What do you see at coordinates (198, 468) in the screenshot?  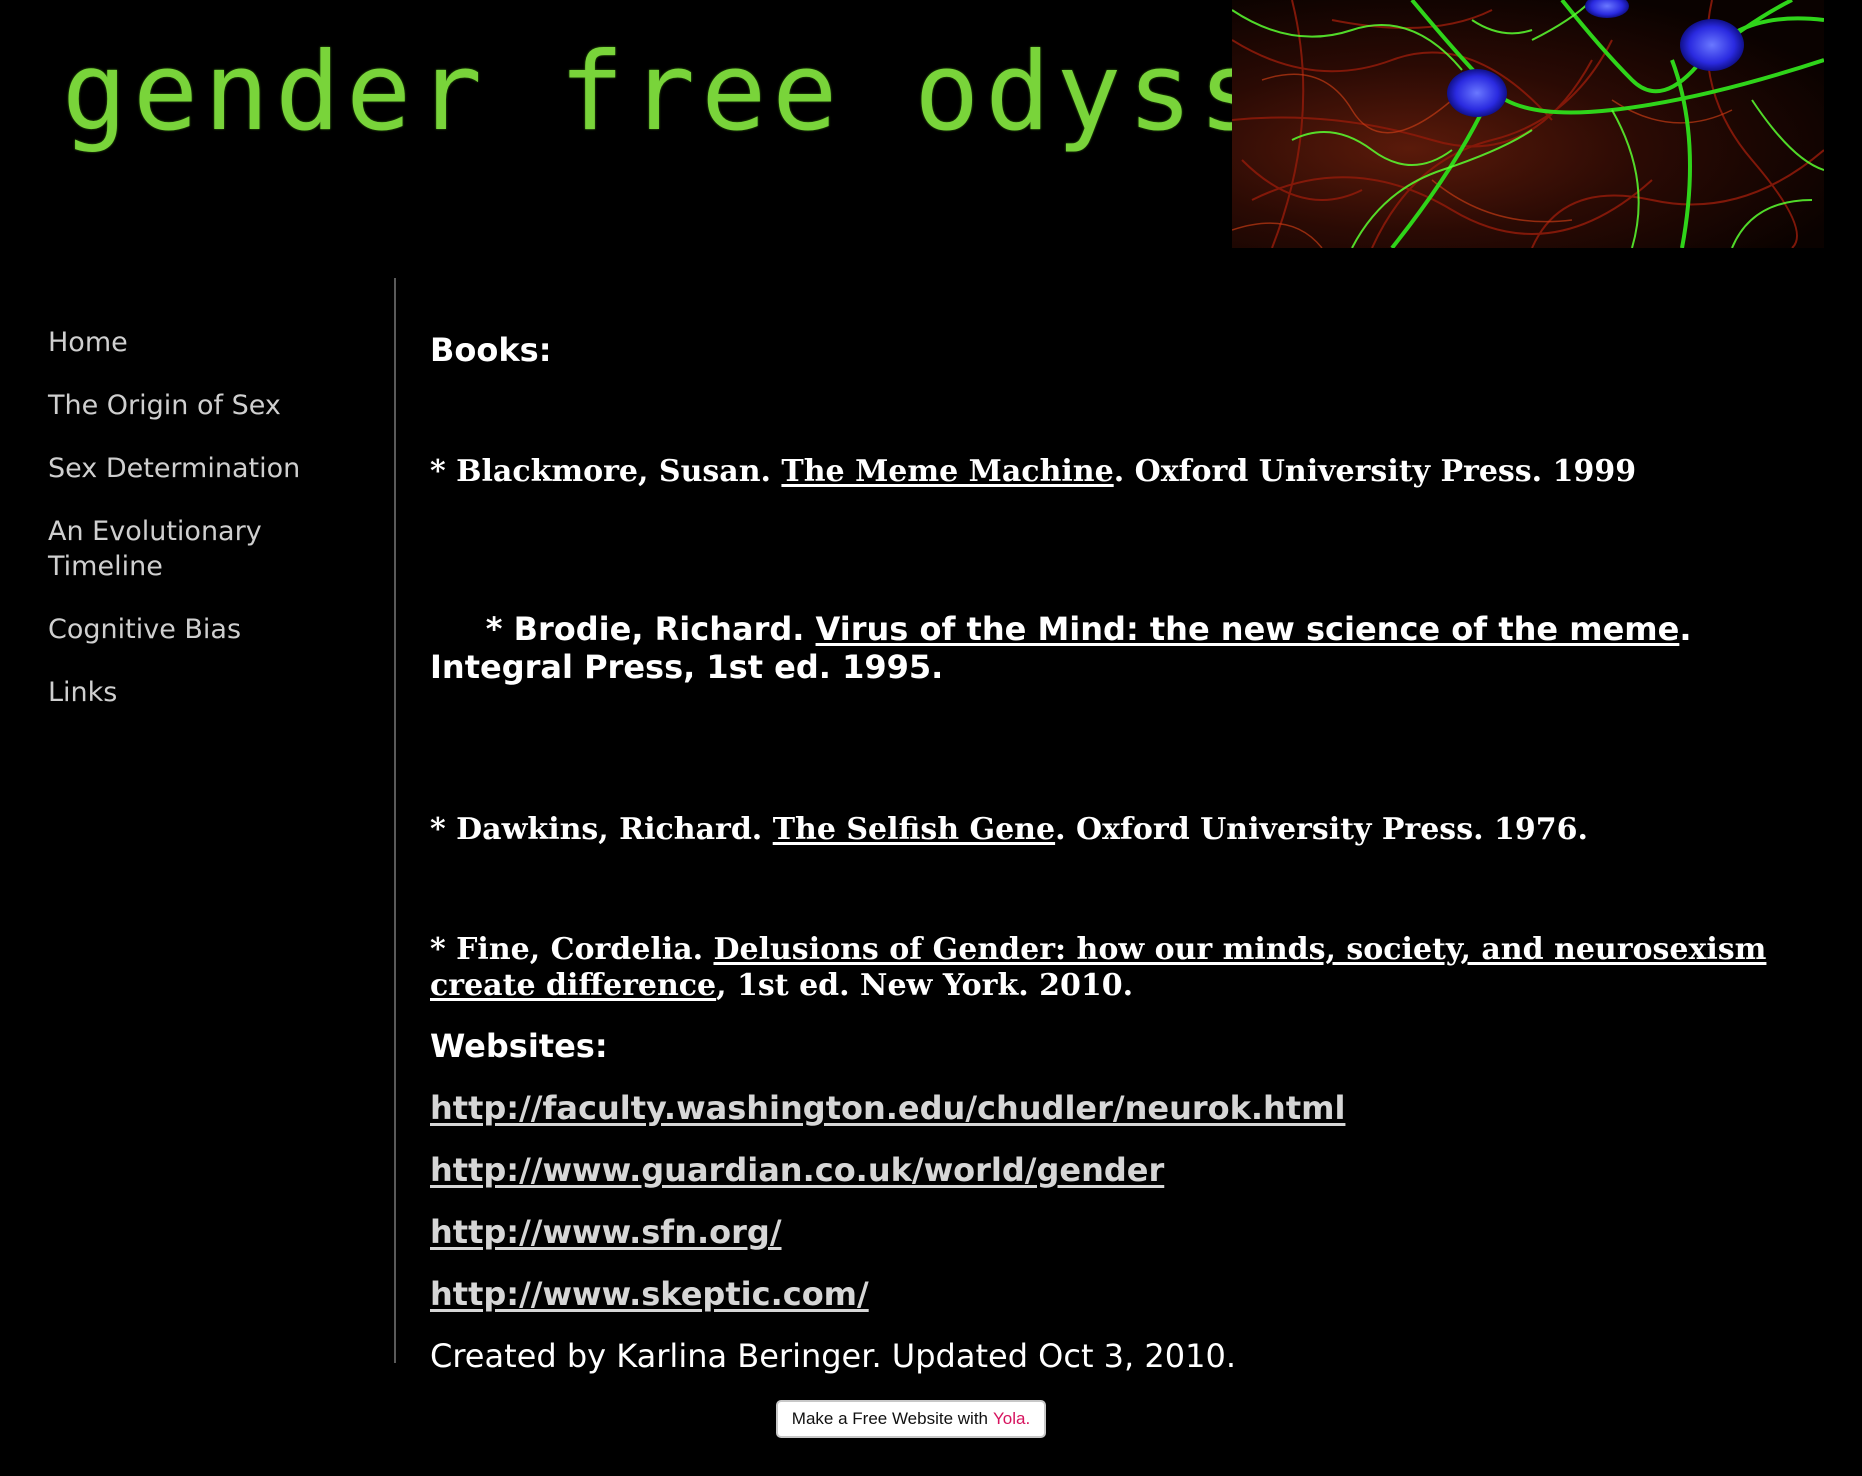 I see `sidebar-item-sex-determination: Sex Determination` at bounding box center [198, 468].